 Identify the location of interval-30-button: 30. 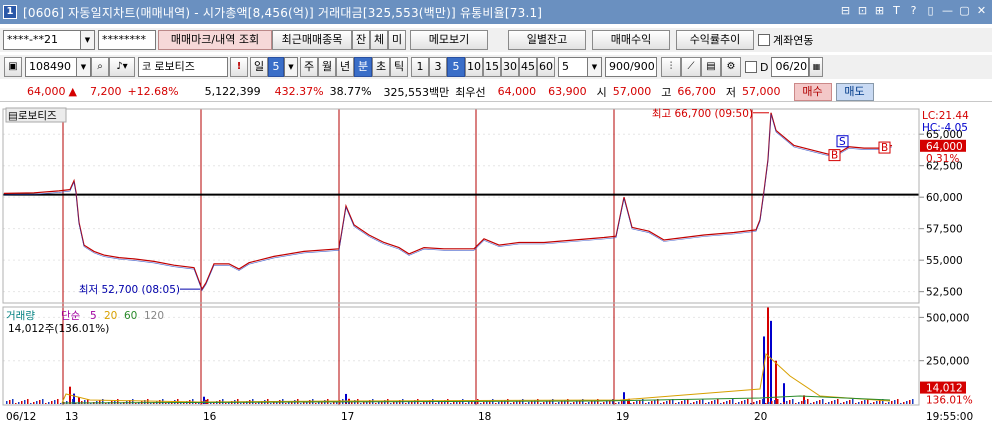
(510, 67).